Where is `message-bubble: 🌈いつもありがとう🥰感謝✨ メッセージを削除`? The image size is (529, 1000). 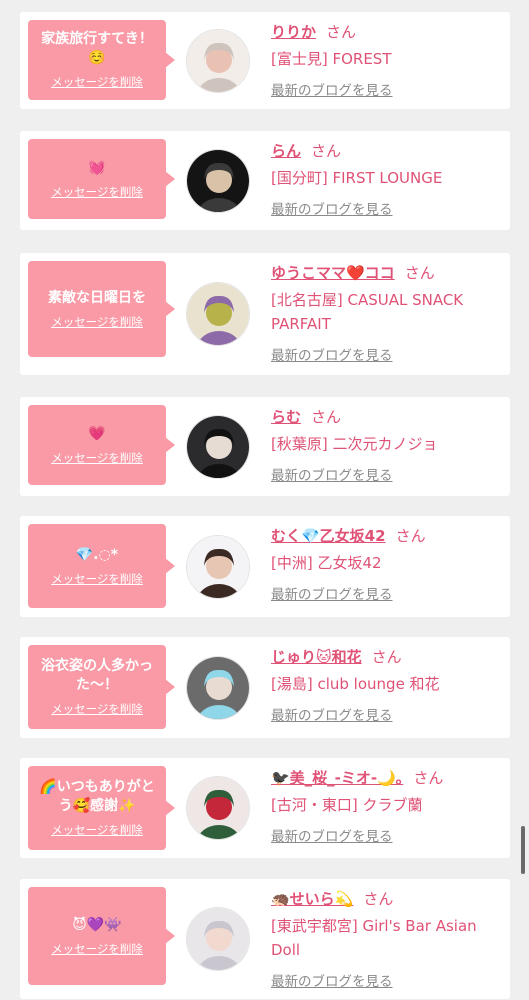
message-bubble: 🌈いつもありがとう🥰感謝✨ メッセージを削除 is located at coordinates (101, 808).